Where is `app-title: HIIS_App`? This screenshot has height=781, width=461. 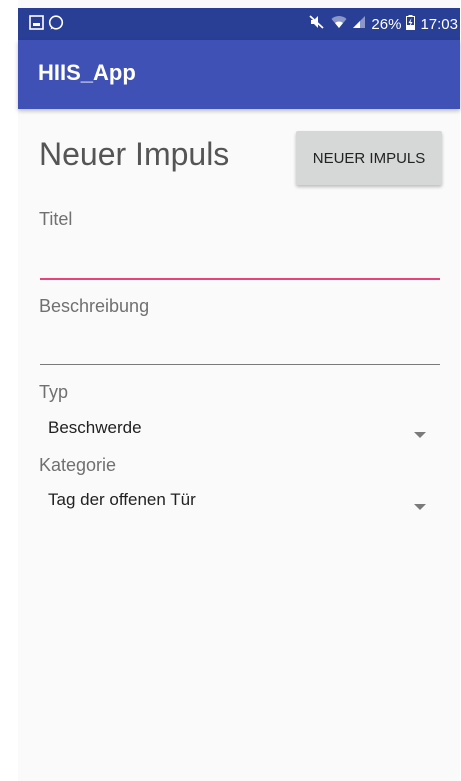
app-title: HIIS_App is located at coordinates (87, 72).